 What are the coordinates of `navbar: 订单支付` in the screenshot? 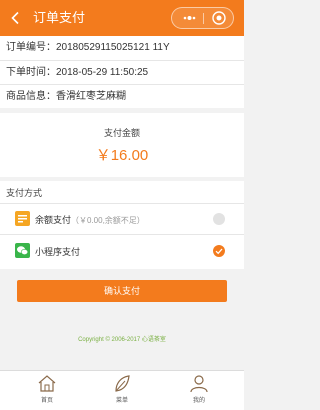 It's located at (122, 18).